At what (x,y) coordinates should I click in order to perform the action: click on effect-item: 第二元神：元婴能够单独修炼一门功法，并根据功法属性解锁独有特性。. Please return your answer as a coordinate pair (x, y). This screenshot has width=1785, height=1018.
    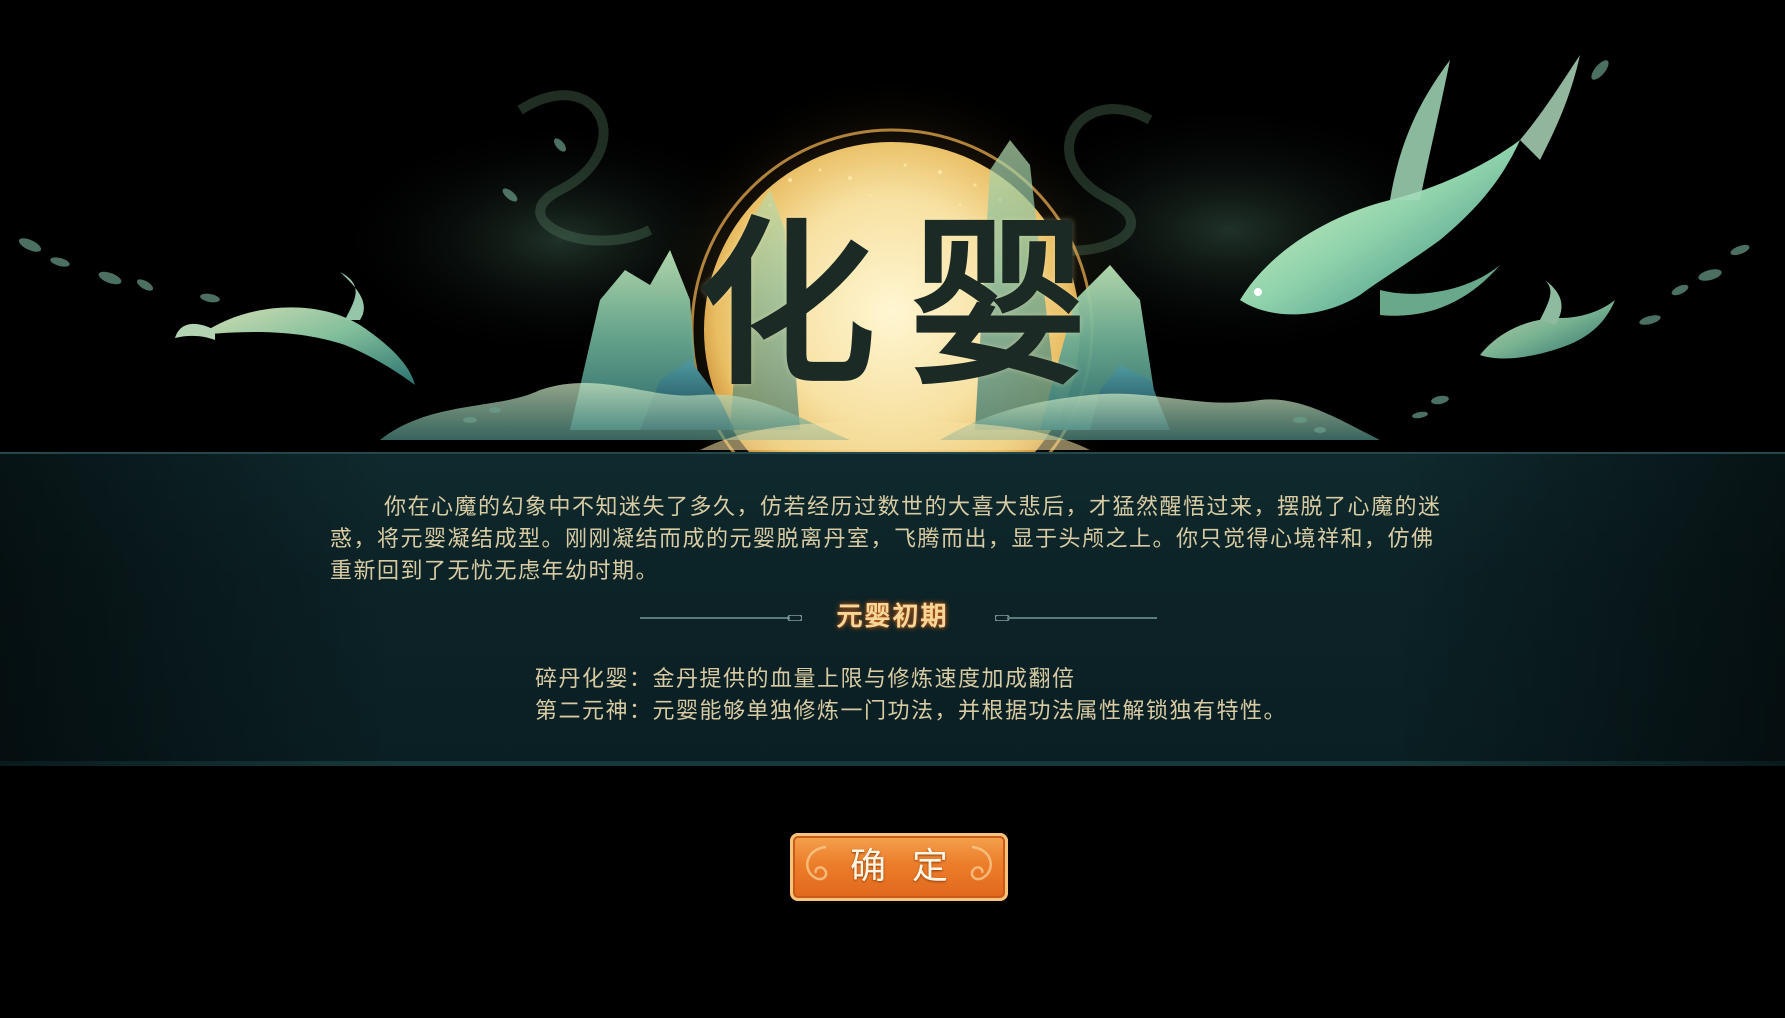
    Looking at the image, I should click on (911, 711).